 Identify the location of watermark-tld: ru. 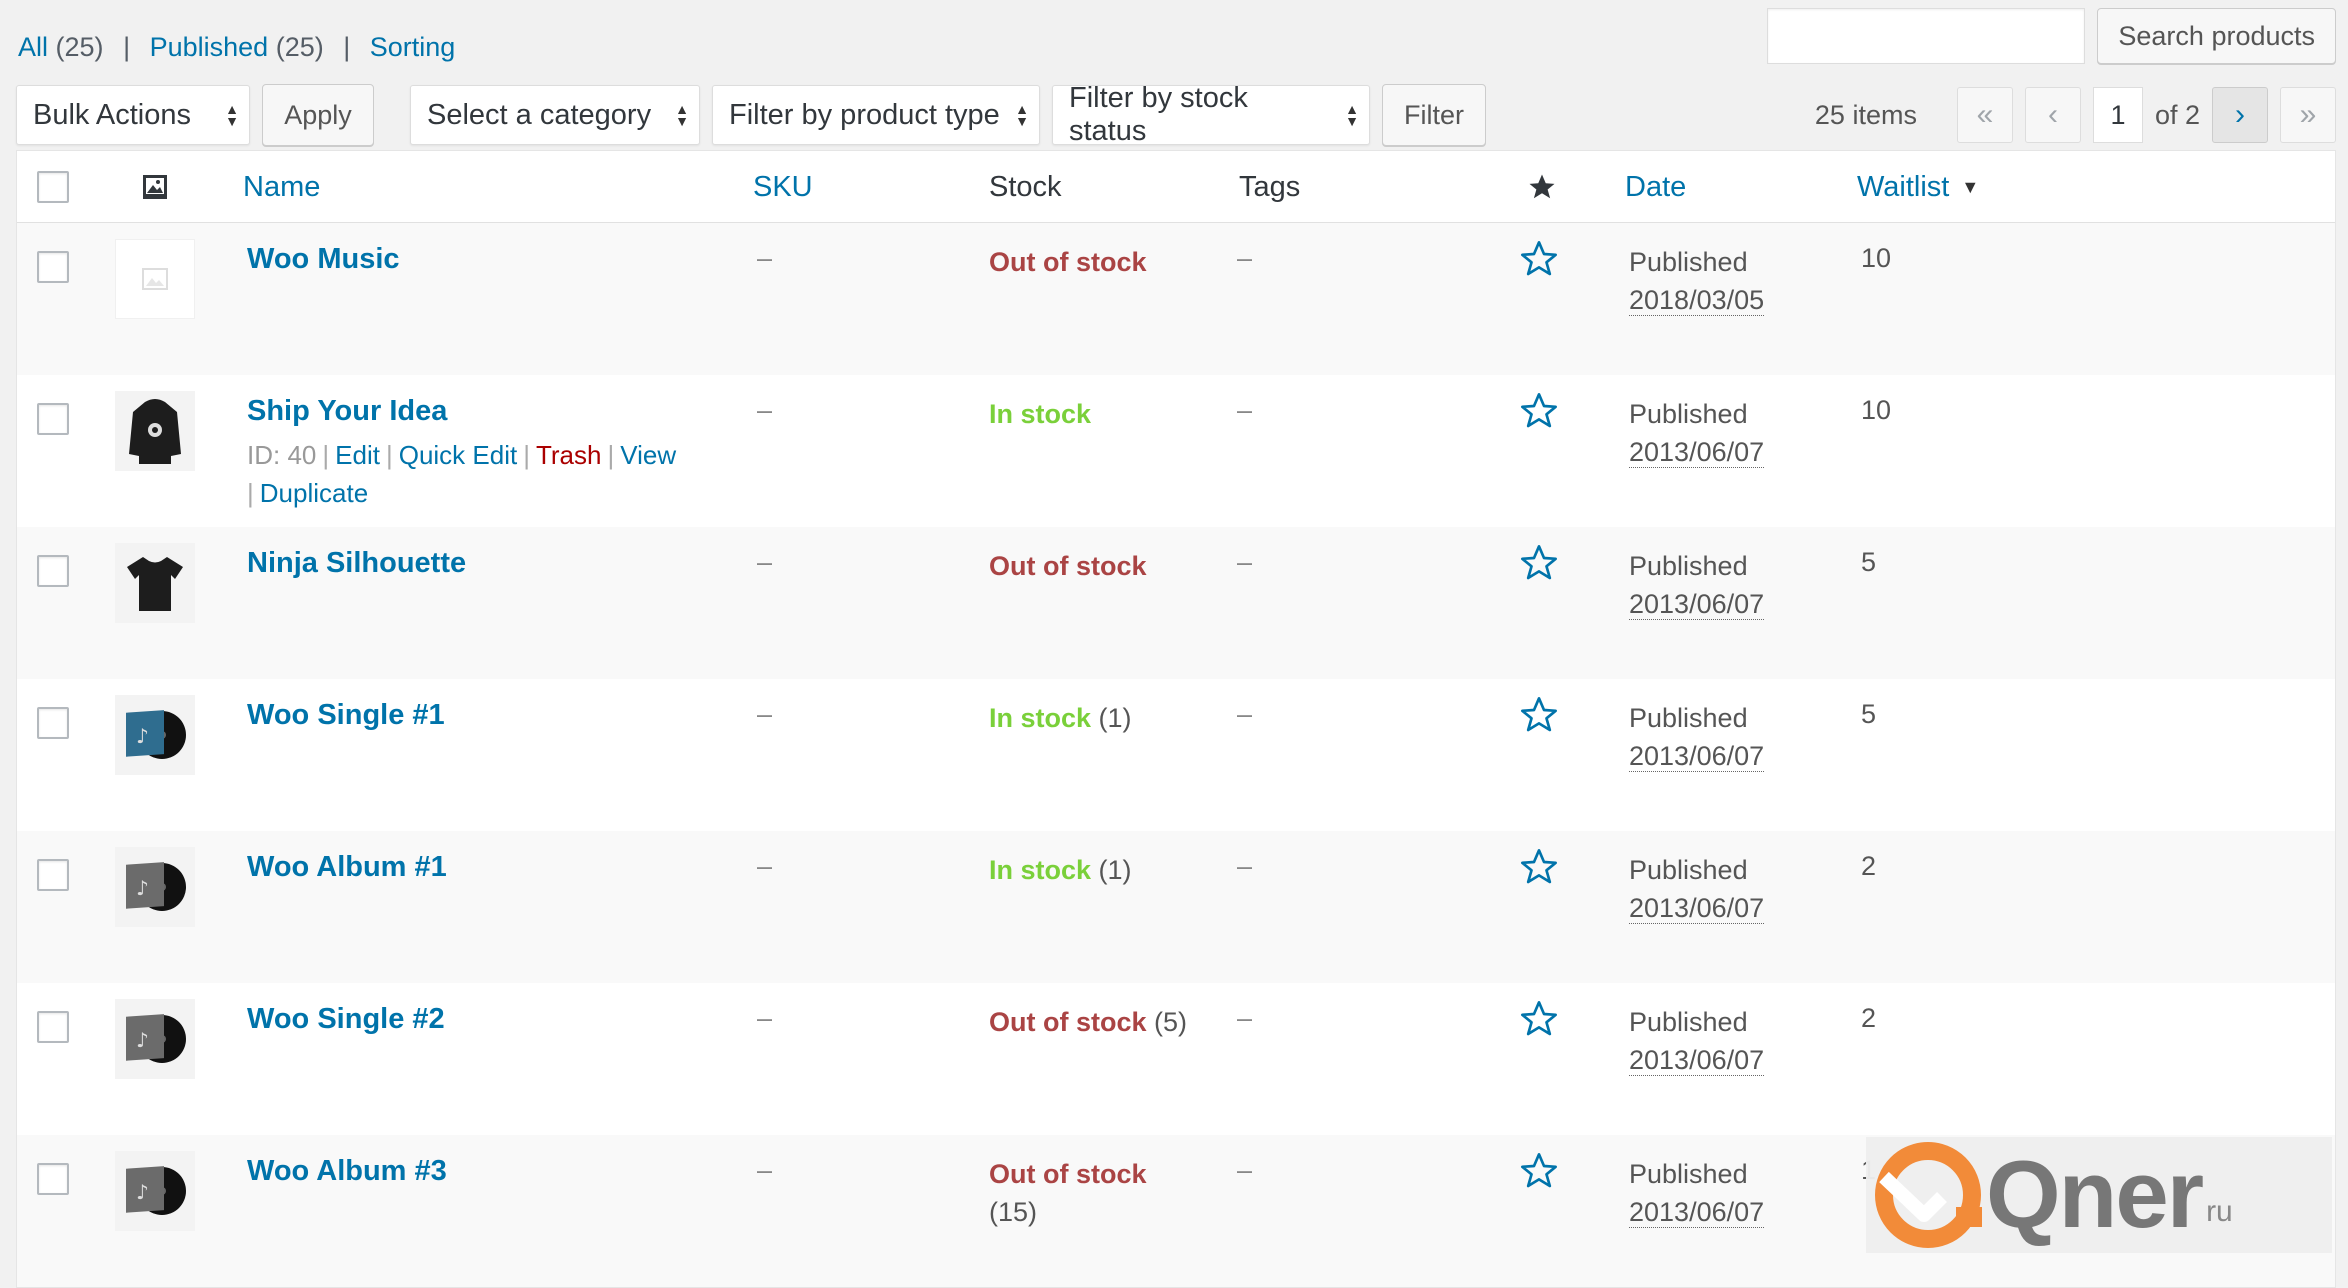
(2219, 1211).